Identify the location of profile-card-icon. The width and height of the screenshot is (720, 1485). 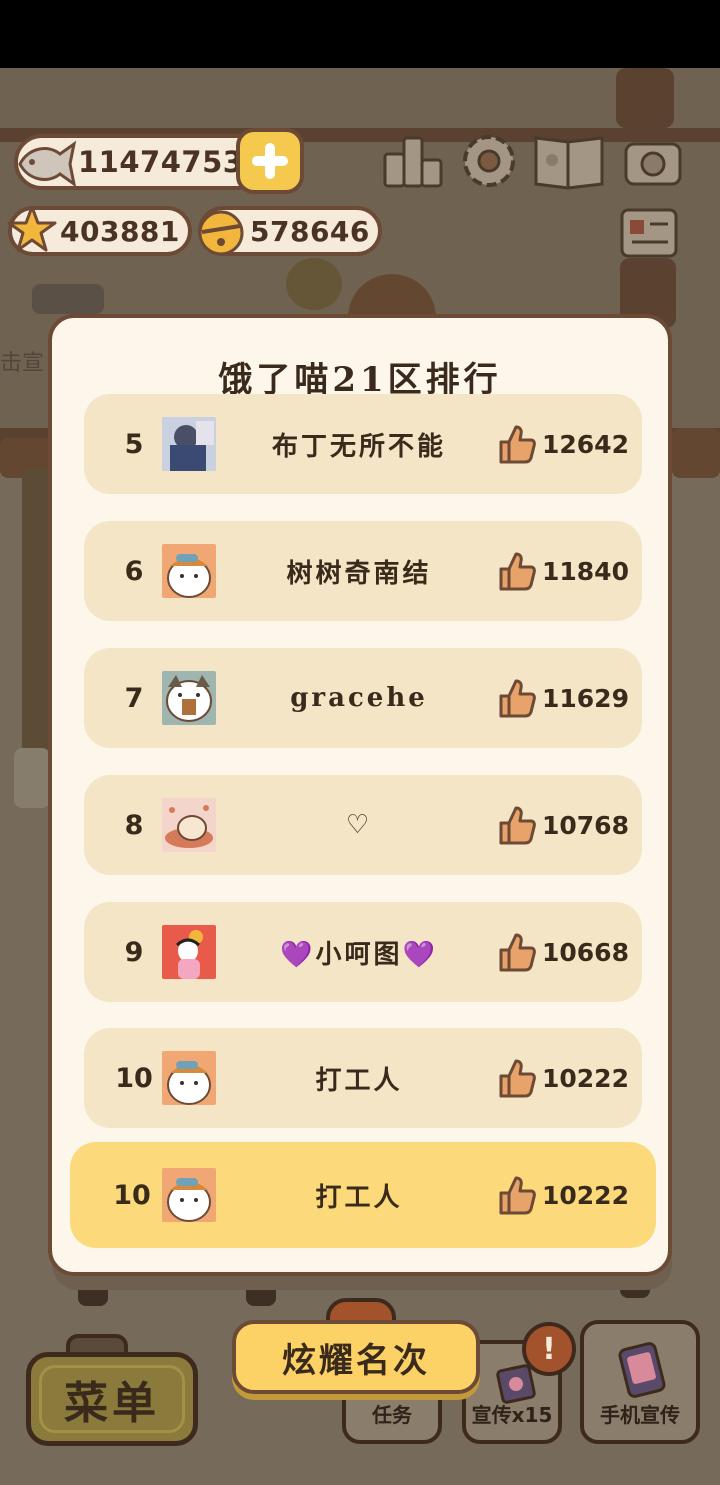
(649, 233).